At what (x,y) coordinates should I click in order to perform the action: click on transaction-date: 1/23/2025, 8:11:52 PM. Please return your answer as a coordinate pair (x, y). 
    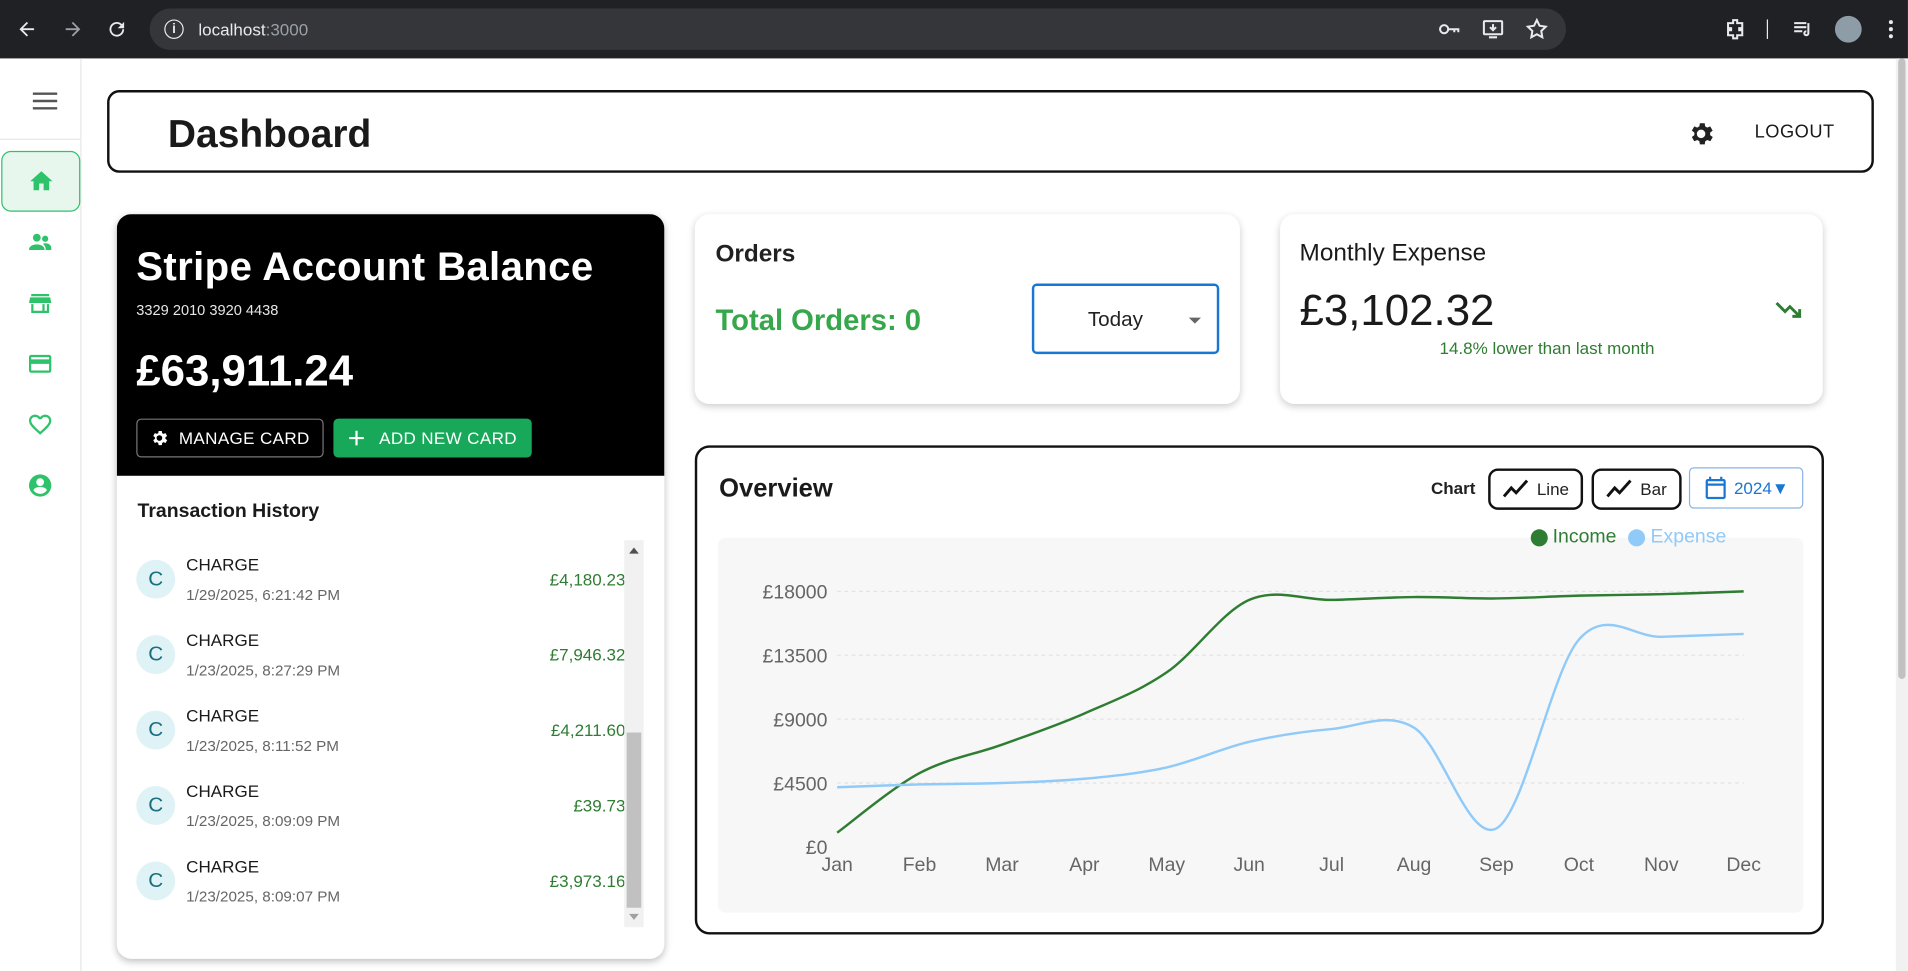
    Looking at the image, I should click on (262, 746).